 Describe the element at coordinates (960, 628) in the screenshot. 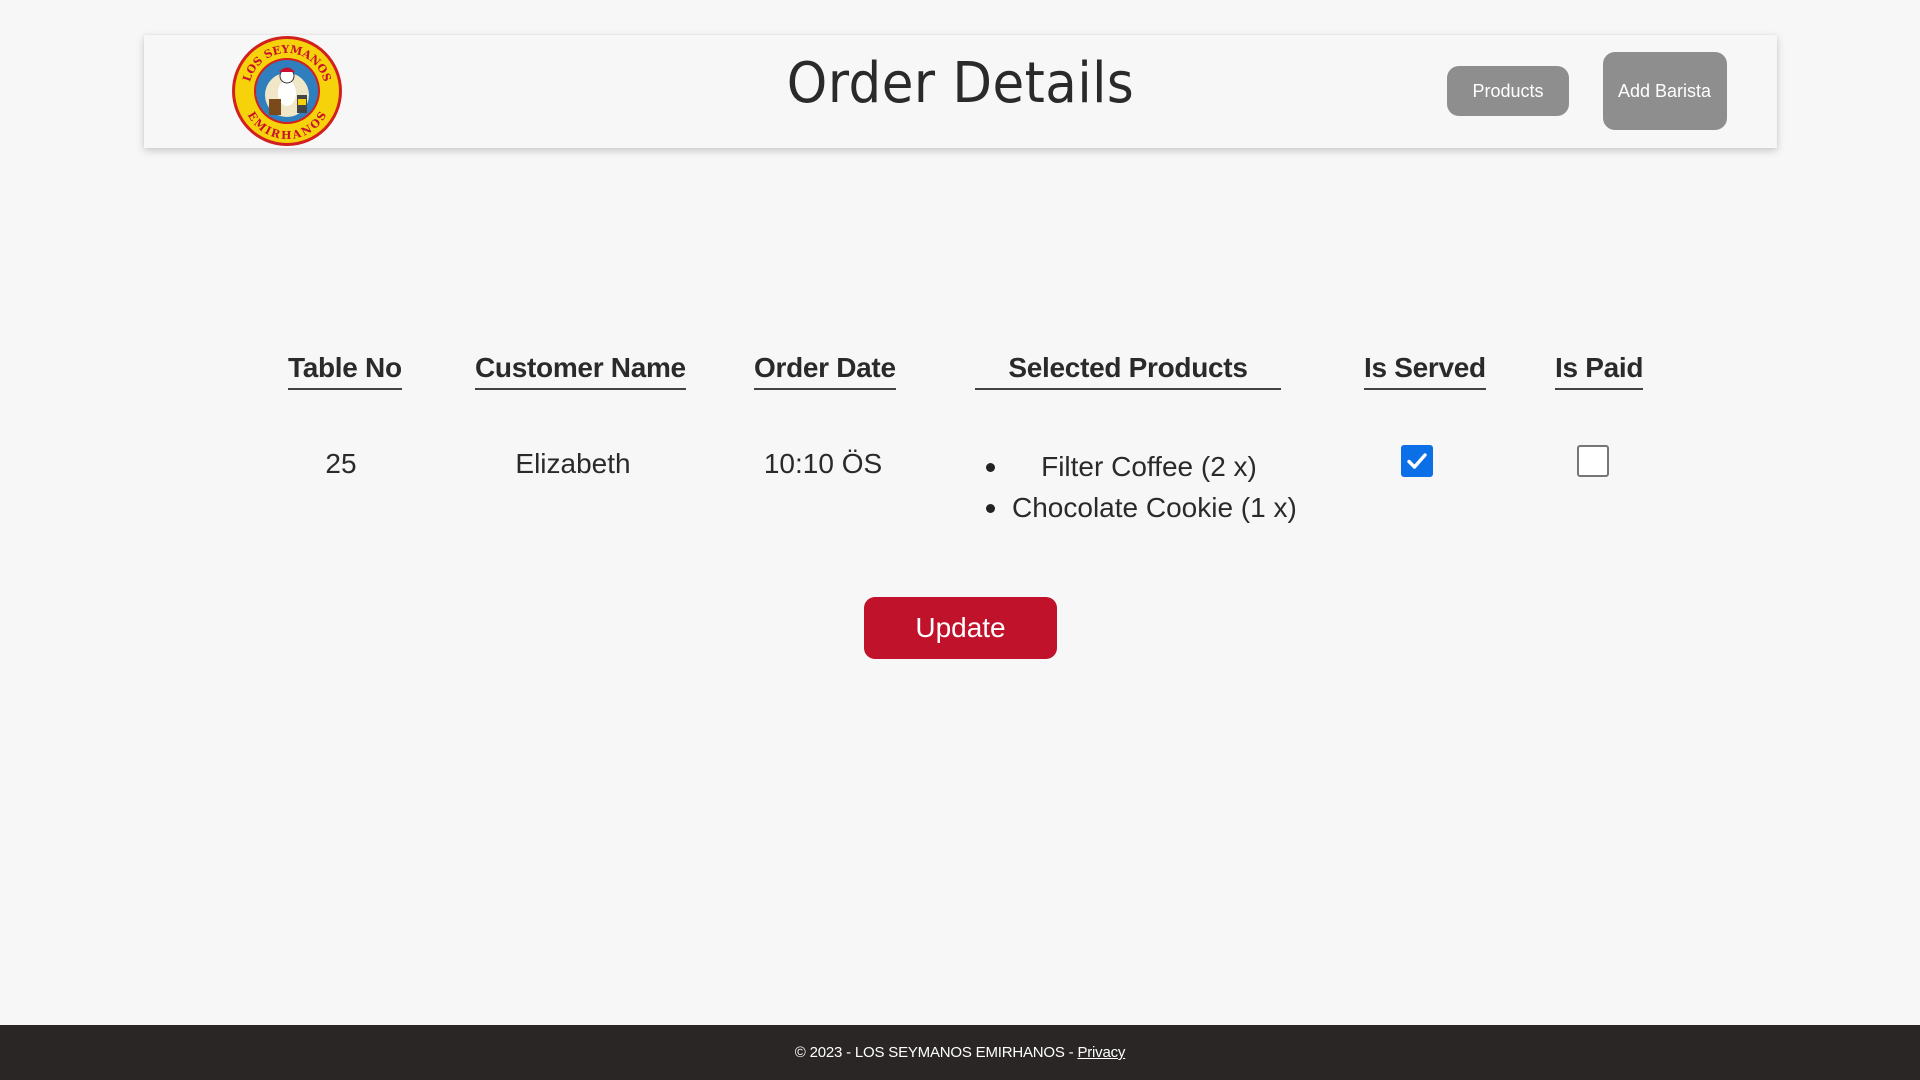

I see `update-button: Update` at that location.